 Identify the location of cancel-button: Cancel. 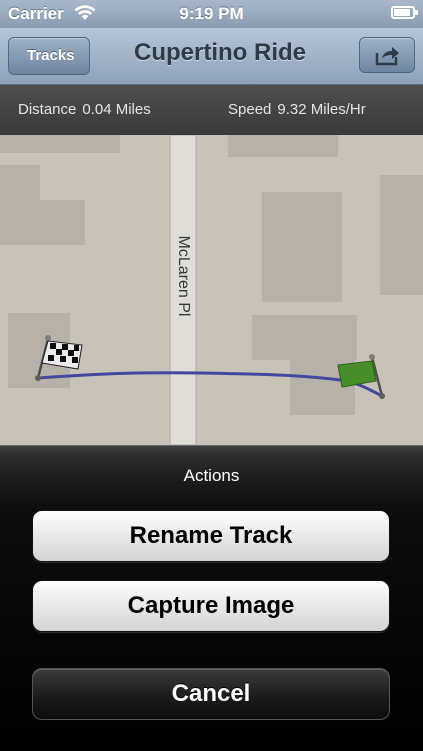
(211, 694).